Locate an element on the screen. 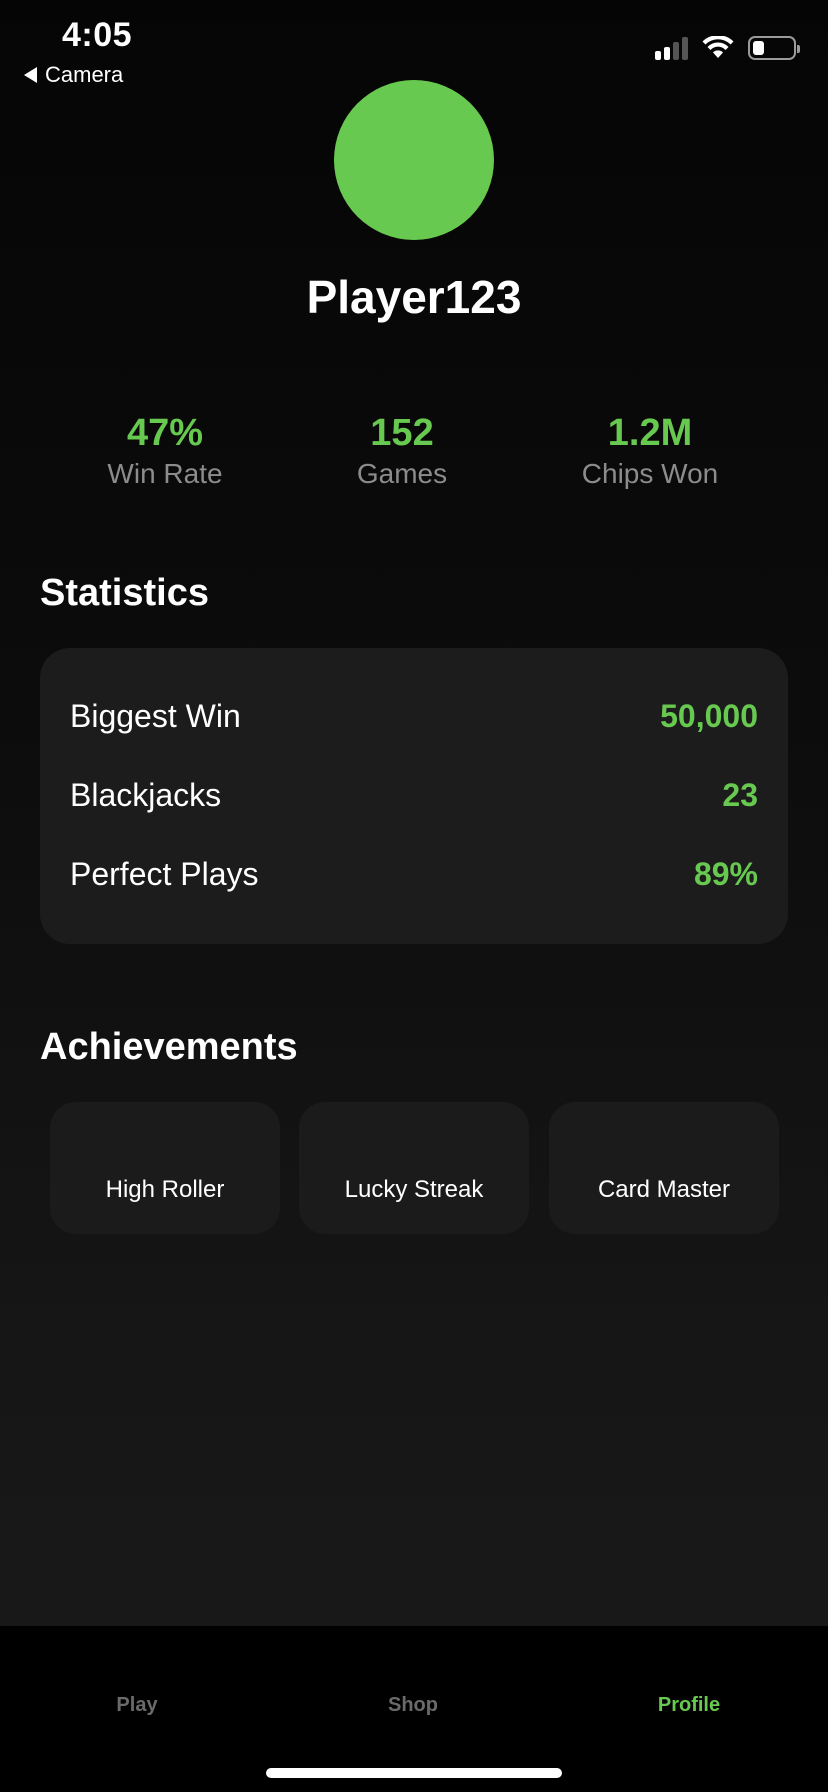  quick-stat-label: Games is located at coordinates (402, 473).